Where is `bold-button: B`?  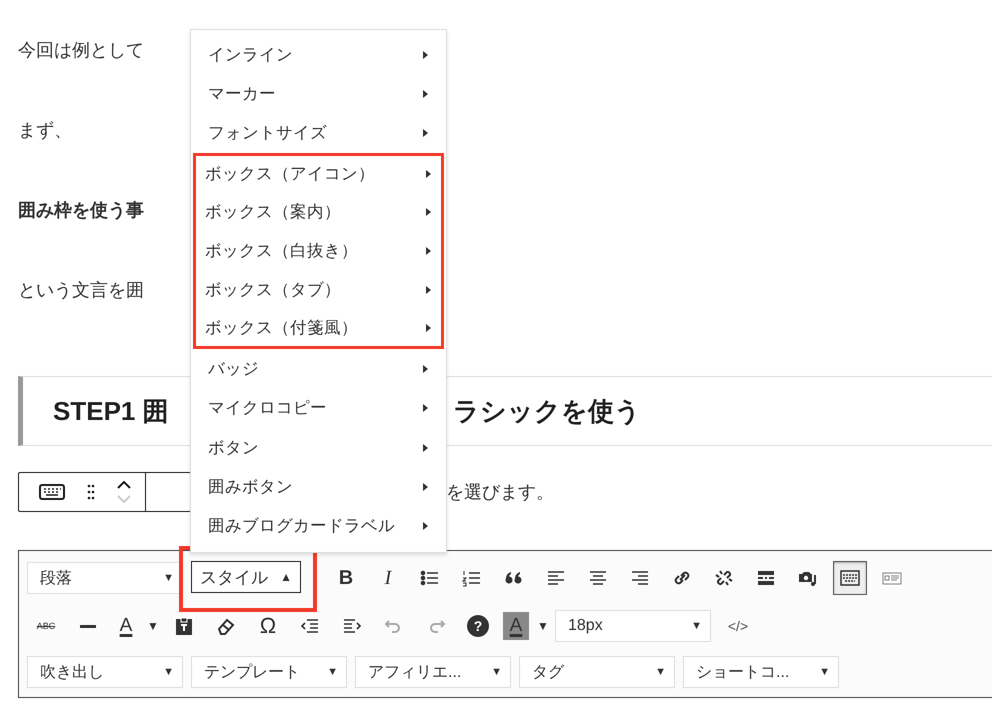 bold-button: B is located at coordinates (346, 578).